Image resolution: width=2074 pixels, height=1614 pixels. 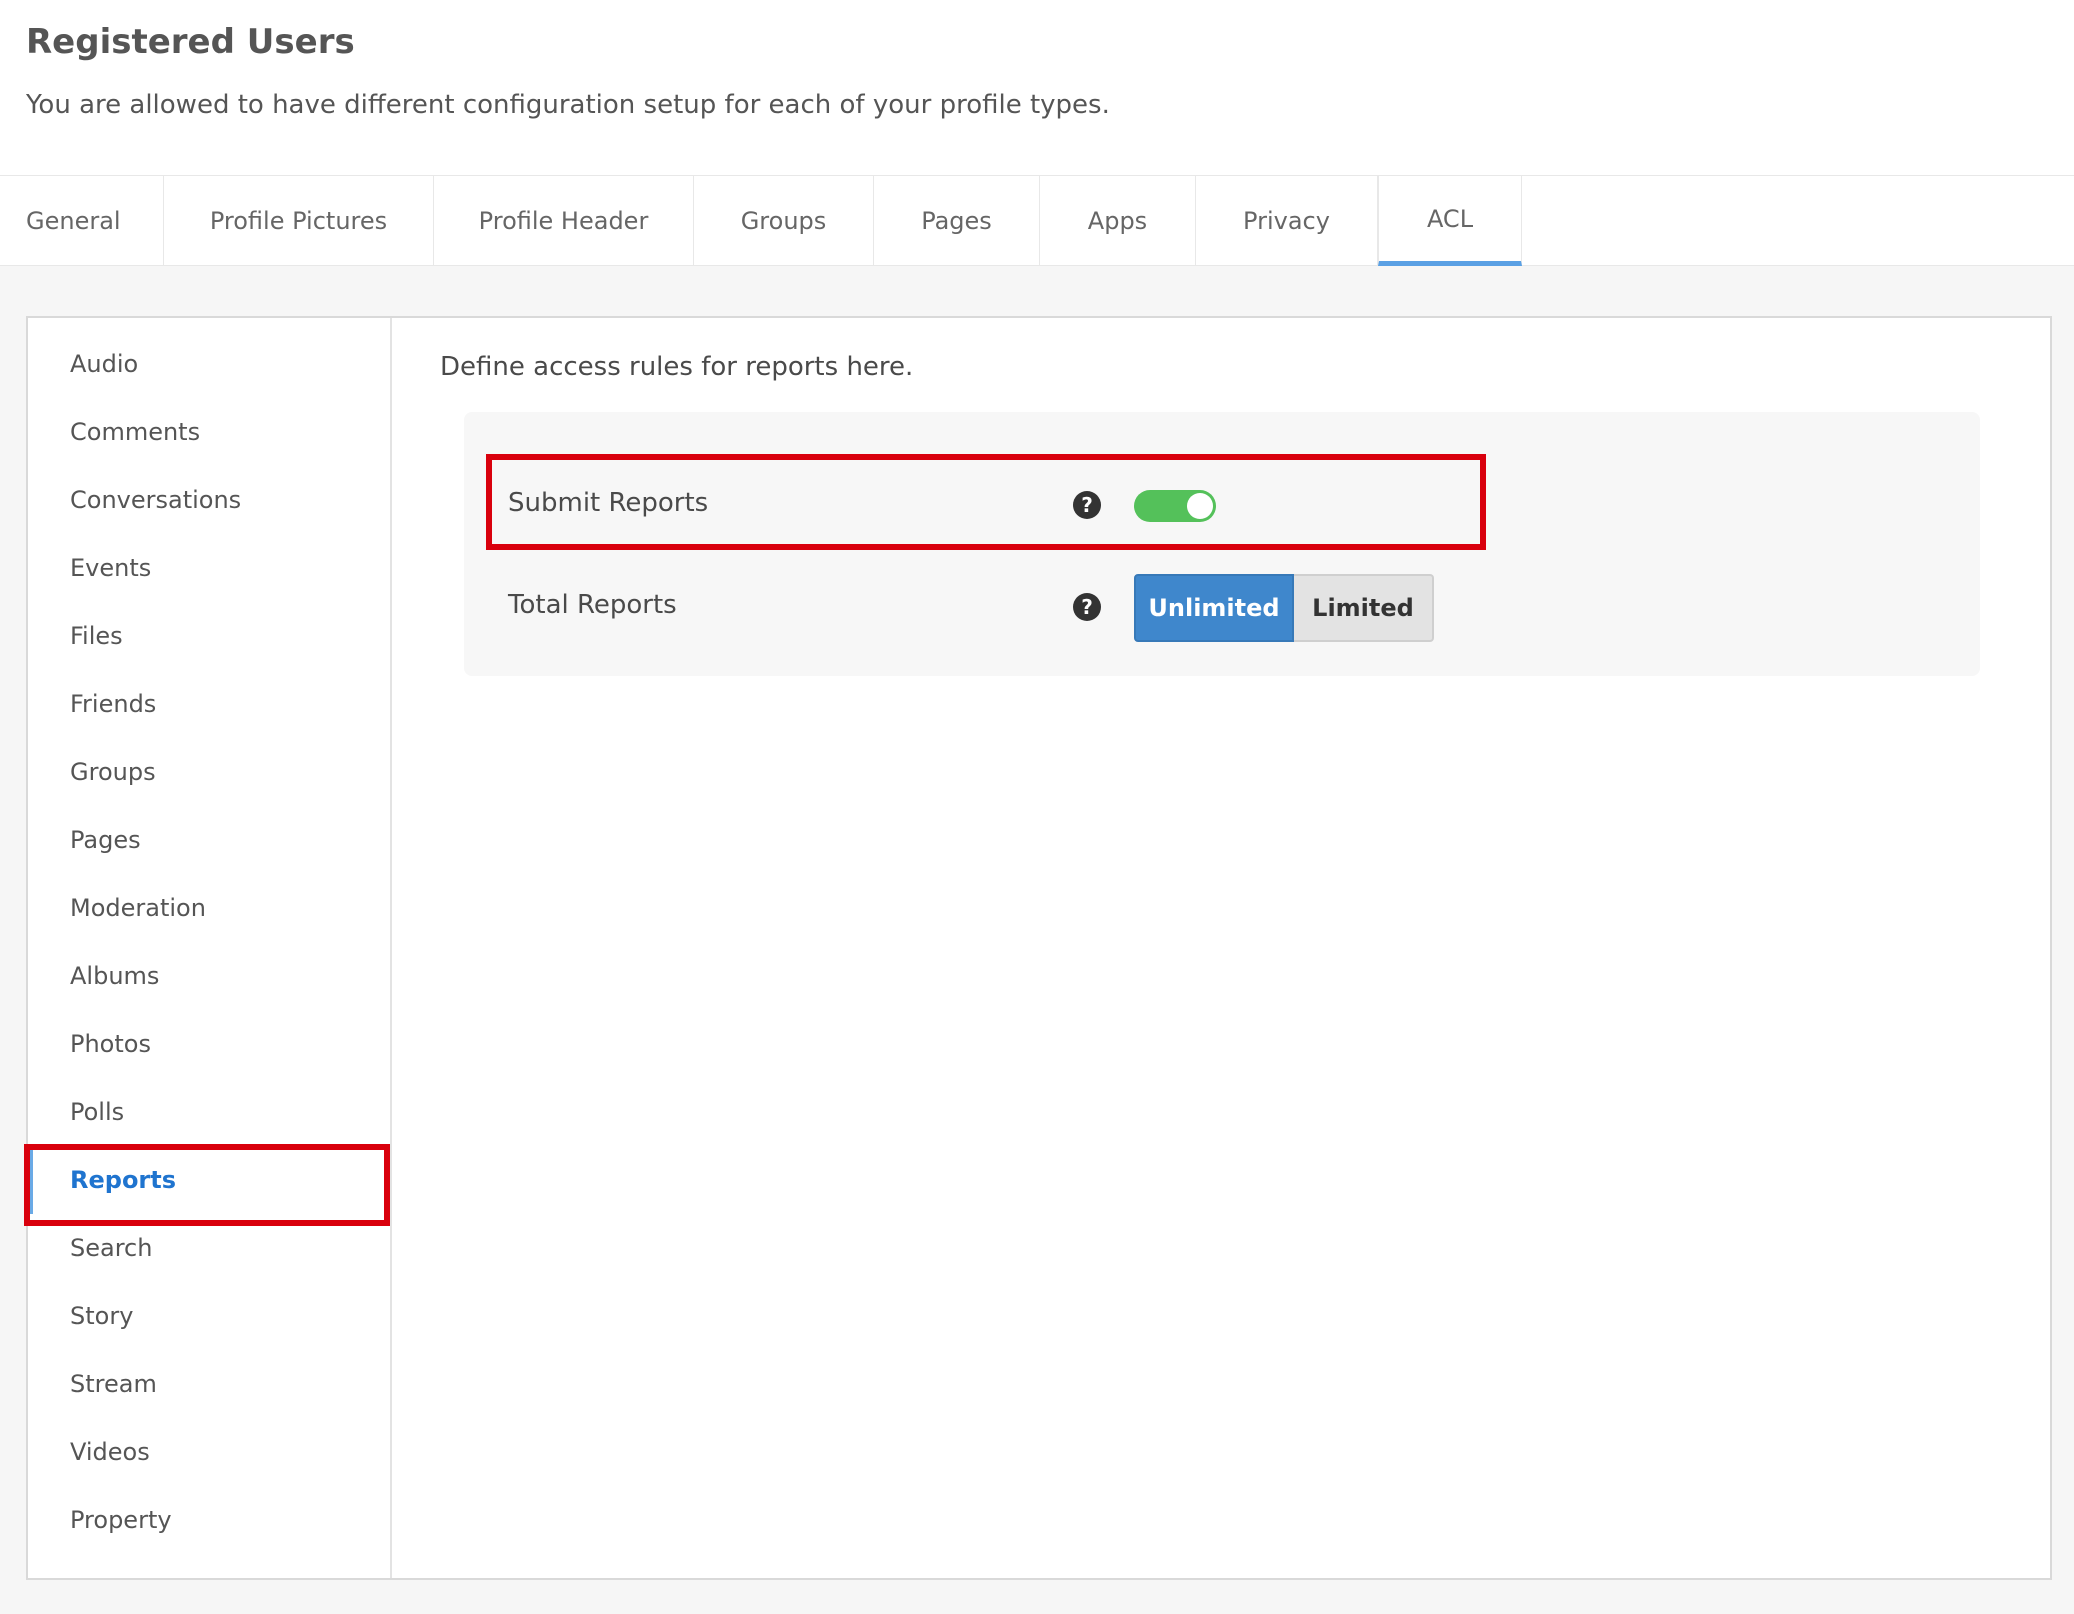 What do you see at coordinates (190, 42) in the screenshot?
I see `page-title: Registered Users` at bounding box center [190, 42].